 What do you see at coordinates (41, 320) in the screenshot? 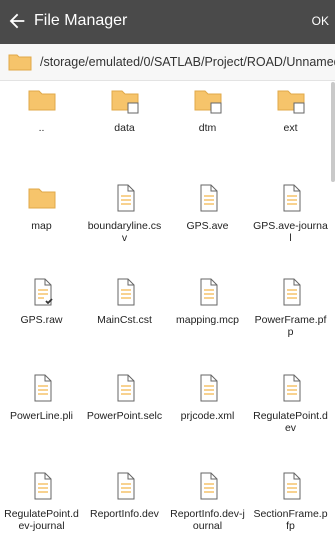
I see `file-label: GPS.raw` at bounding box center [41, 320].